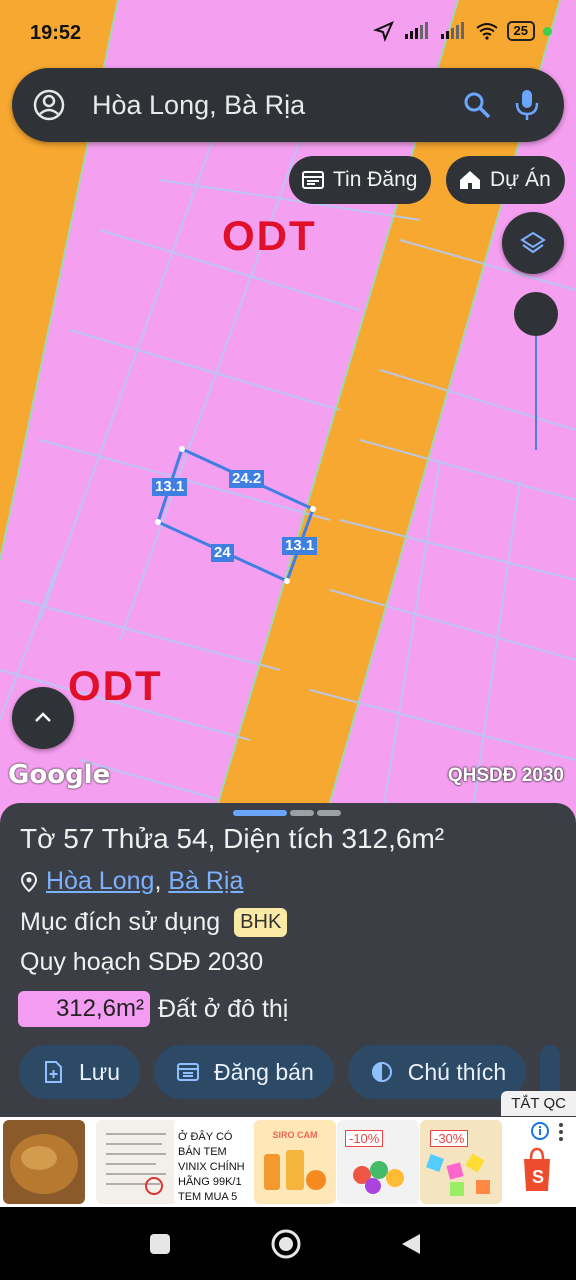 Image resolution: width=576 pixels, height=1280 pixels. I want to click on more-vert-icon, so click(561, 1132).